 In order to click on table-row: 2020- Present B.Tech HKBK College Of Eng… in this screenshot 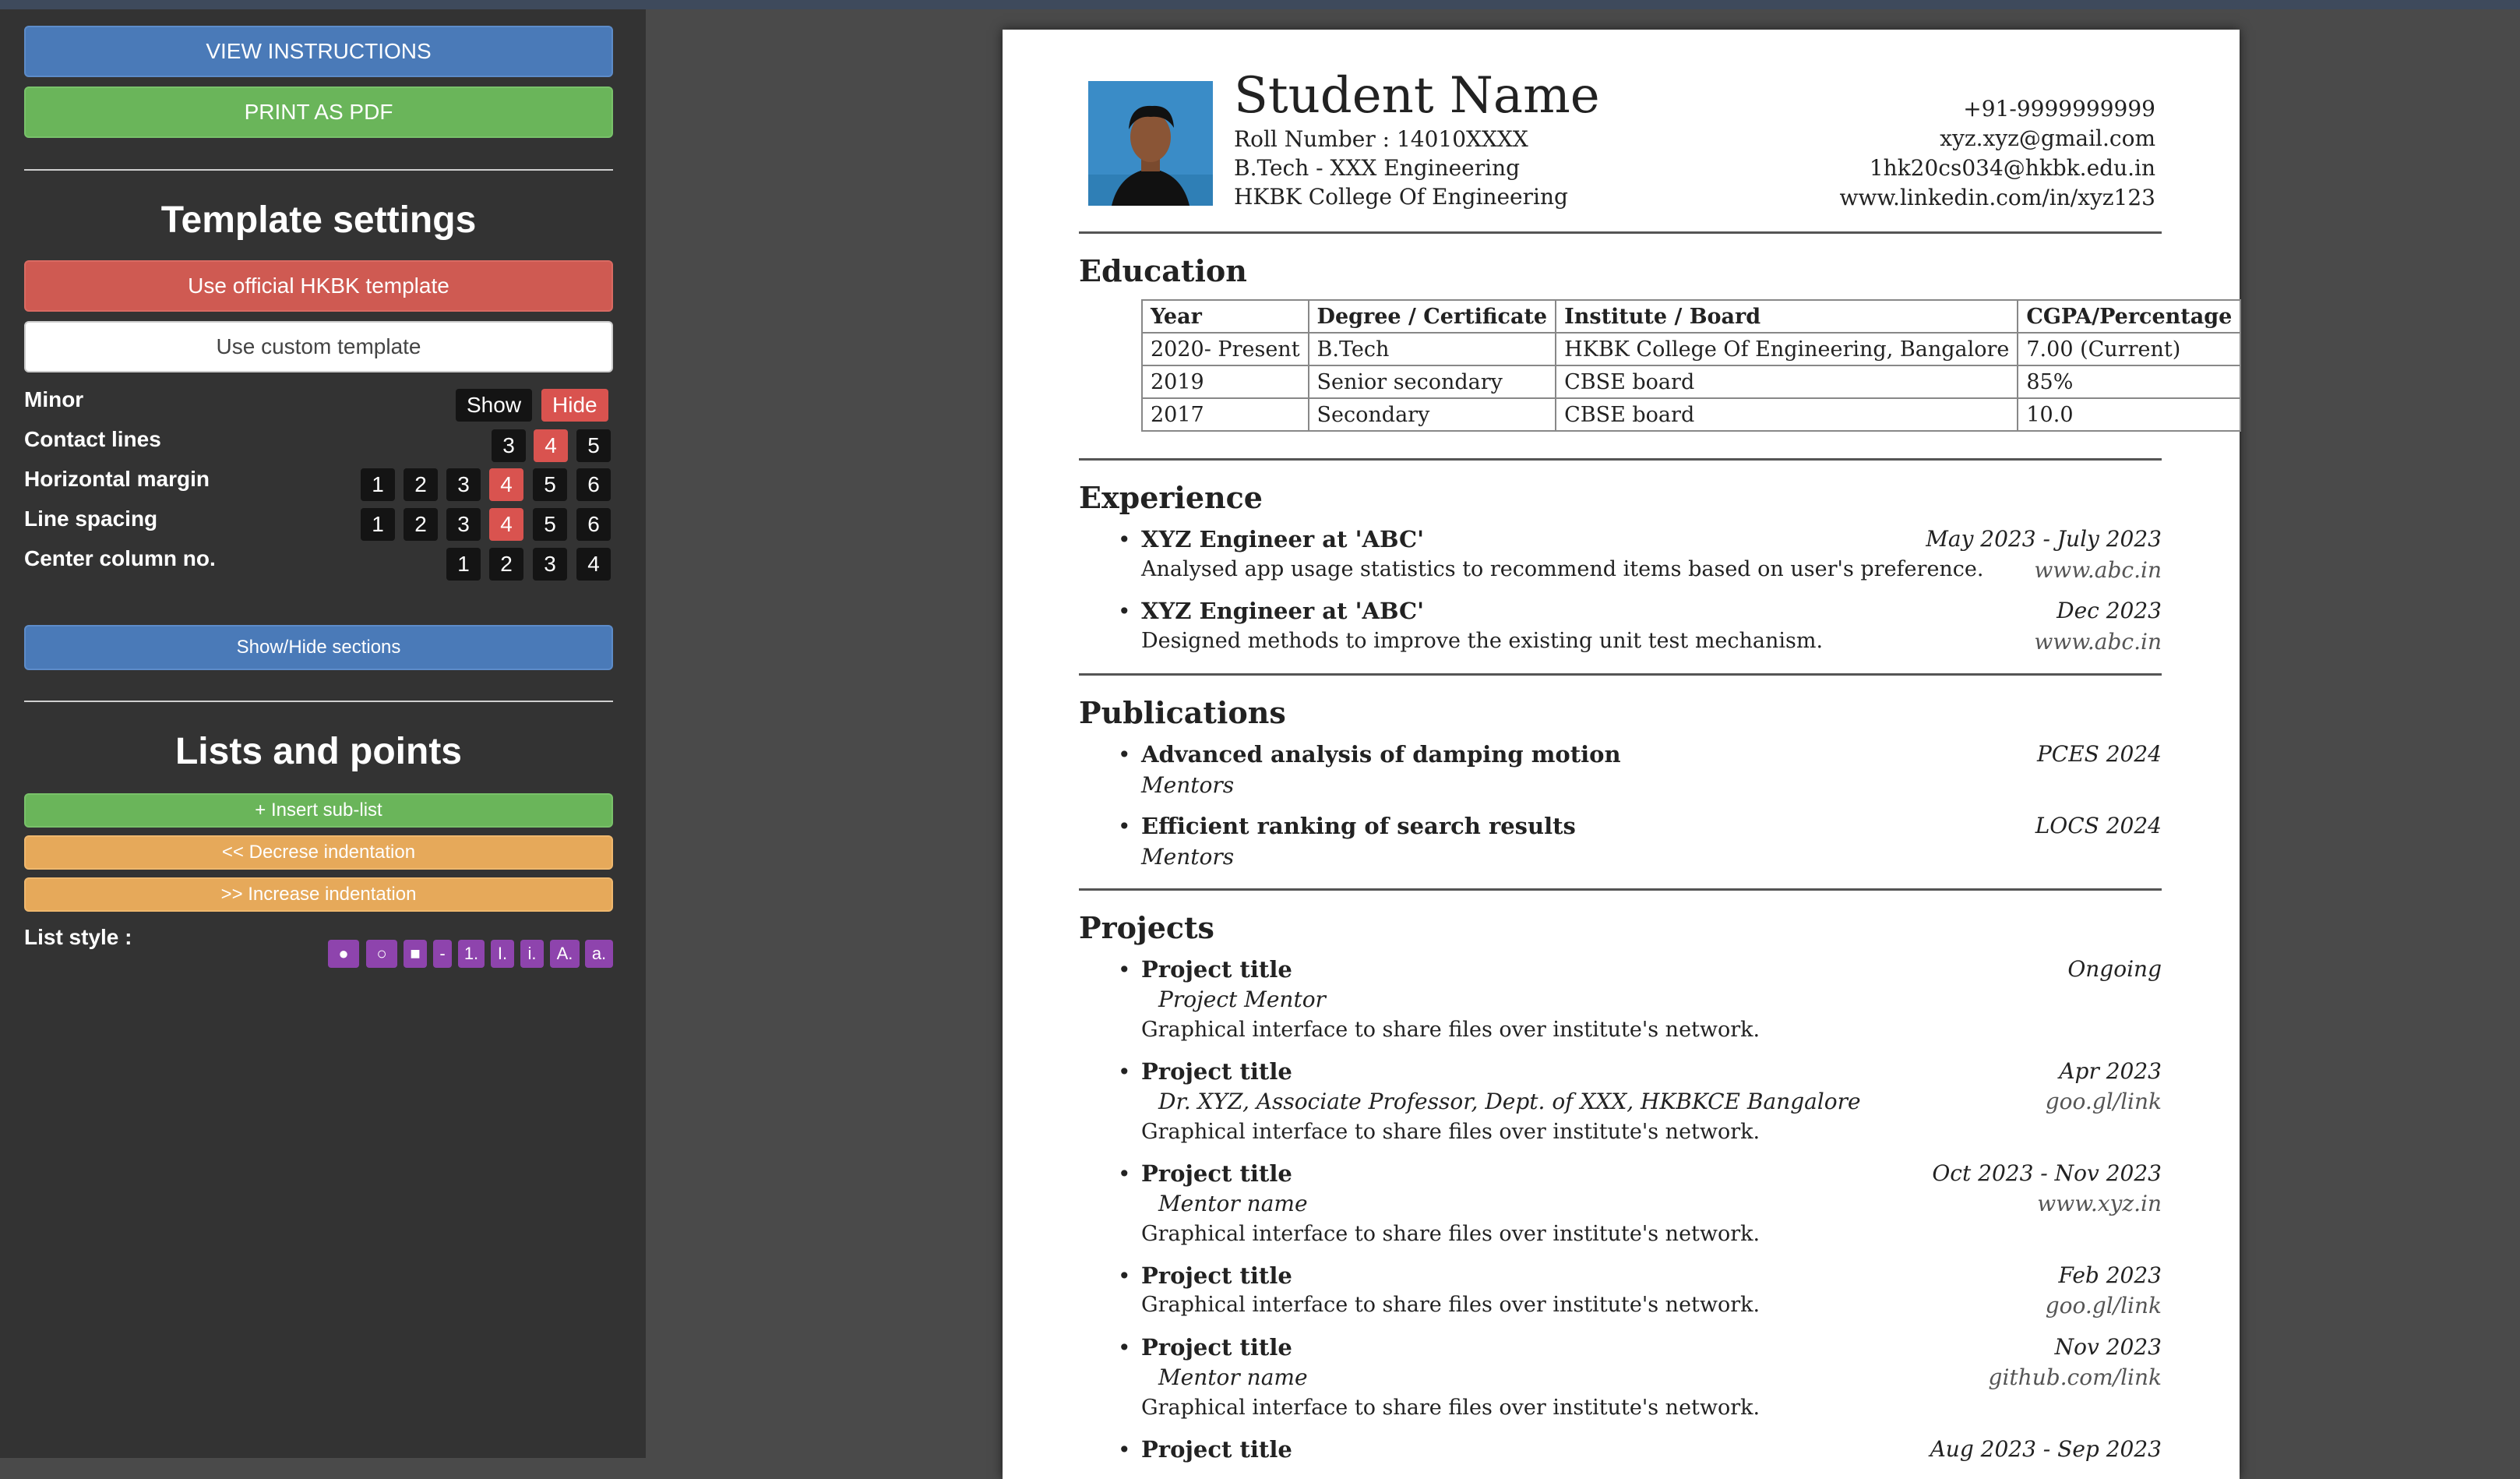, I will do `click(1692, 349)`.